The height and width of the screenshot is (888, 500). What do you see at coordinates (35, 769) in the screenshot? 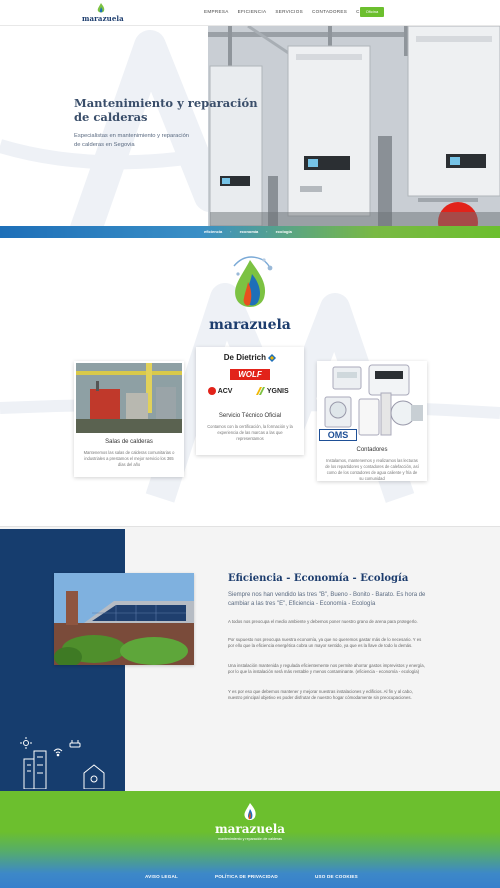
I see `building-icon` at bounding box center [35, 769].